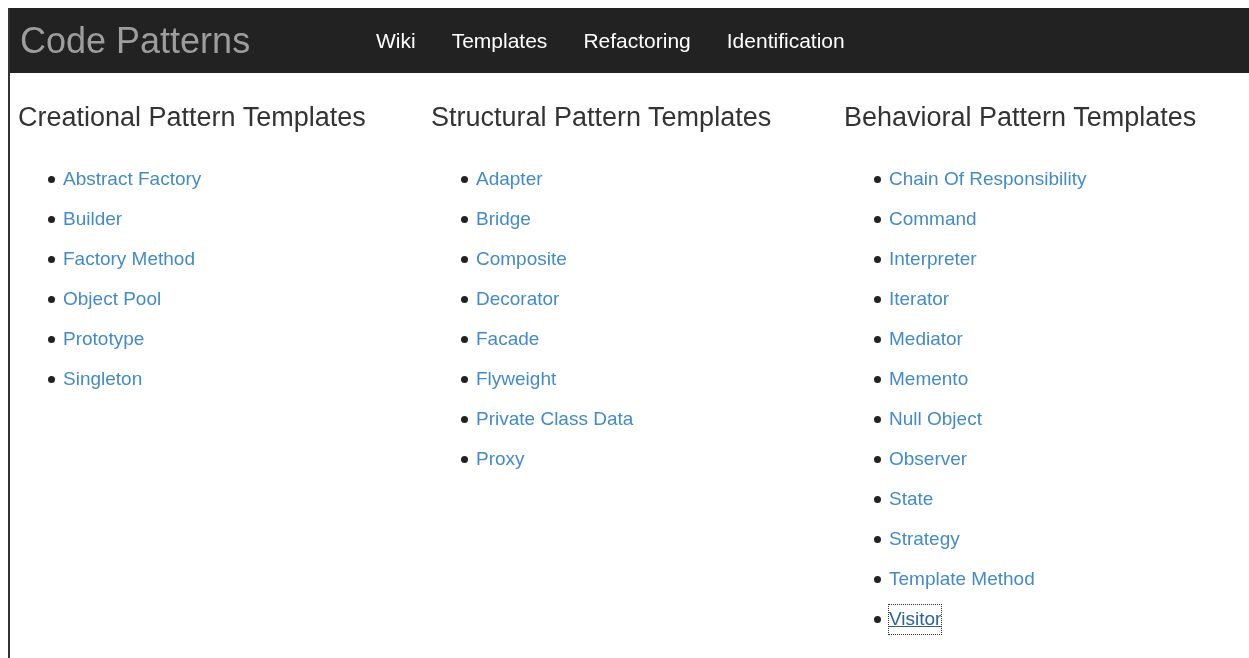 This screenshot has width=1249, height=658. I want to click on pattern-link: Interpreter, so click(933, 259).